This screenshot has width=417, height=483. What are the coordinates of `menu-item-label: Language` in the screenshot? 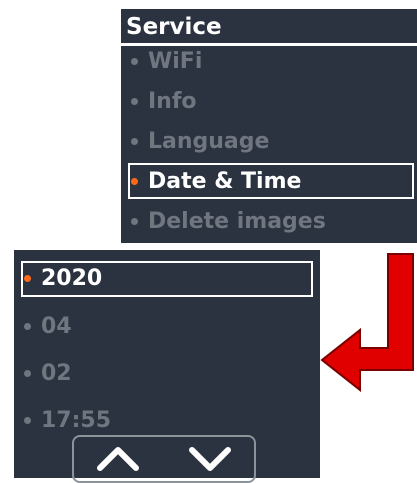 It's located at (209, 141).